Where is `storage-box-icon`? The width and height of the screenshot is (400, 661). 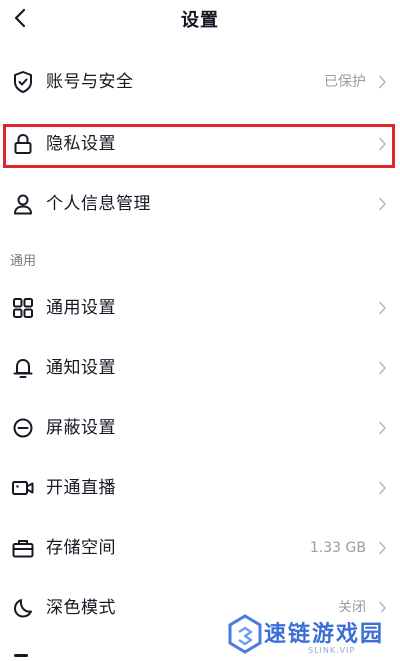 storage-box-icon is located at coordinates (23, 548).